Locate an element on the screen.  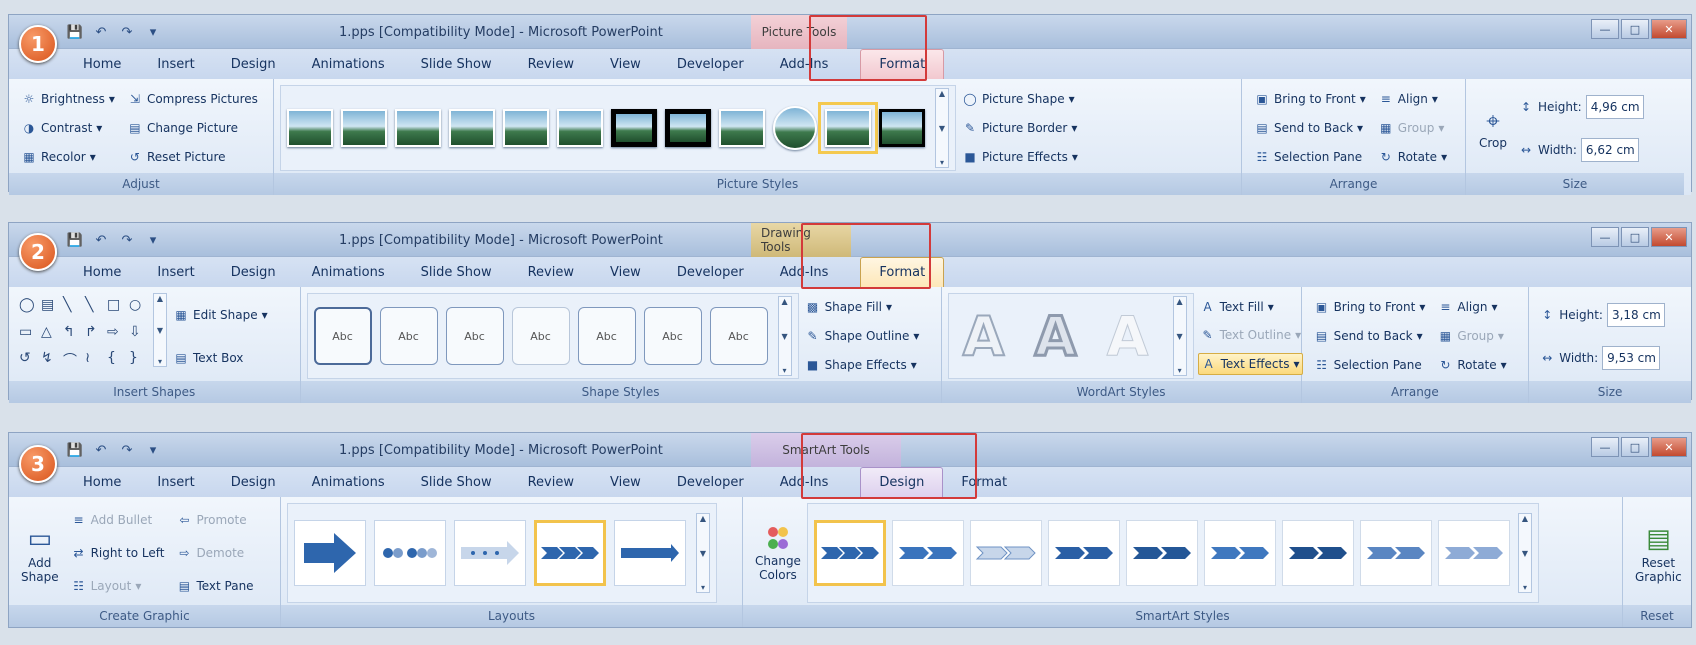
change-colors-button: Change Colors is located at coordinates (778, 553).